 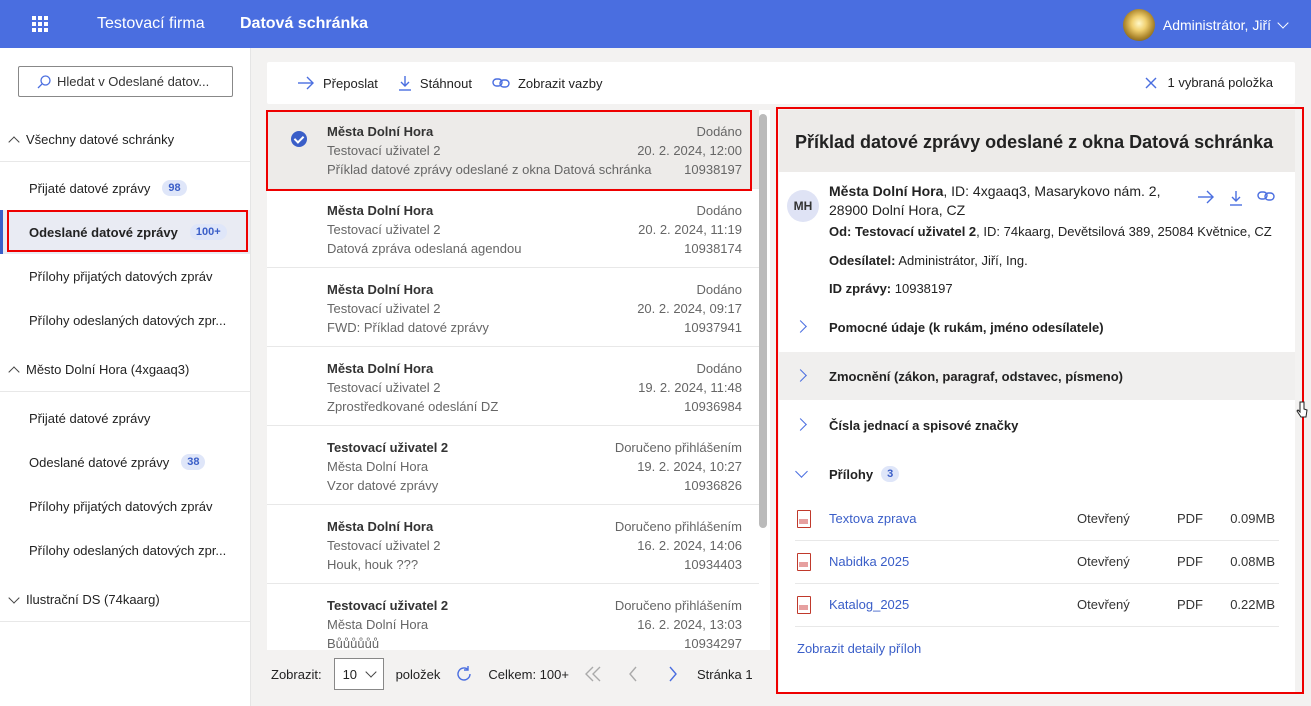 I want to click on double-chevron-left-icon, so click(x=592, y=674).